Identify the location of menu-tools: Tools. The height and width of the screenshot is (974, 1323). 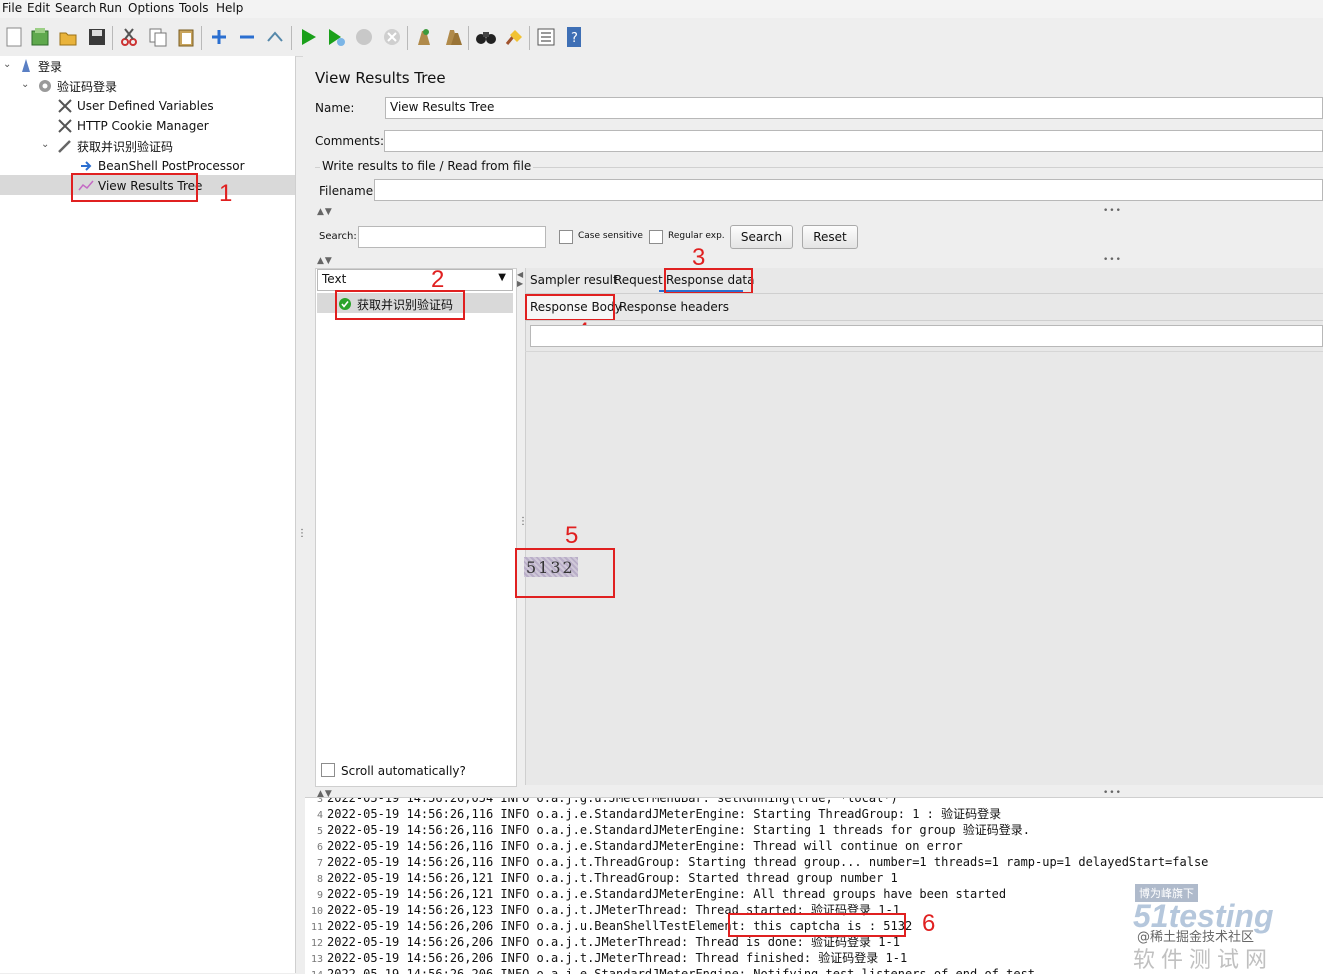
(194, 8).